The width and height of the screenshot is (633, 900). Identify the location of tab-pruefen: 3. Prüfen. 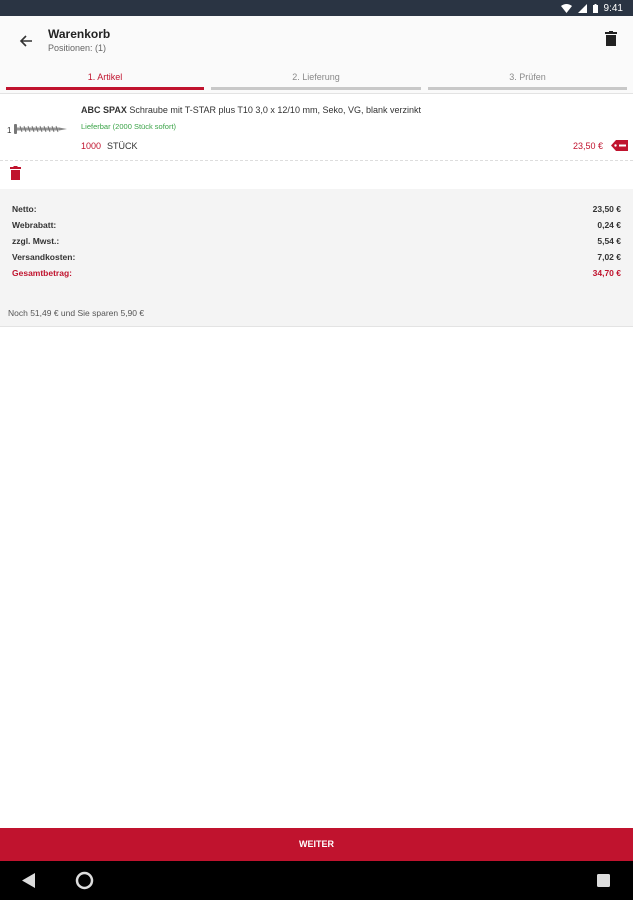
(527, 79).